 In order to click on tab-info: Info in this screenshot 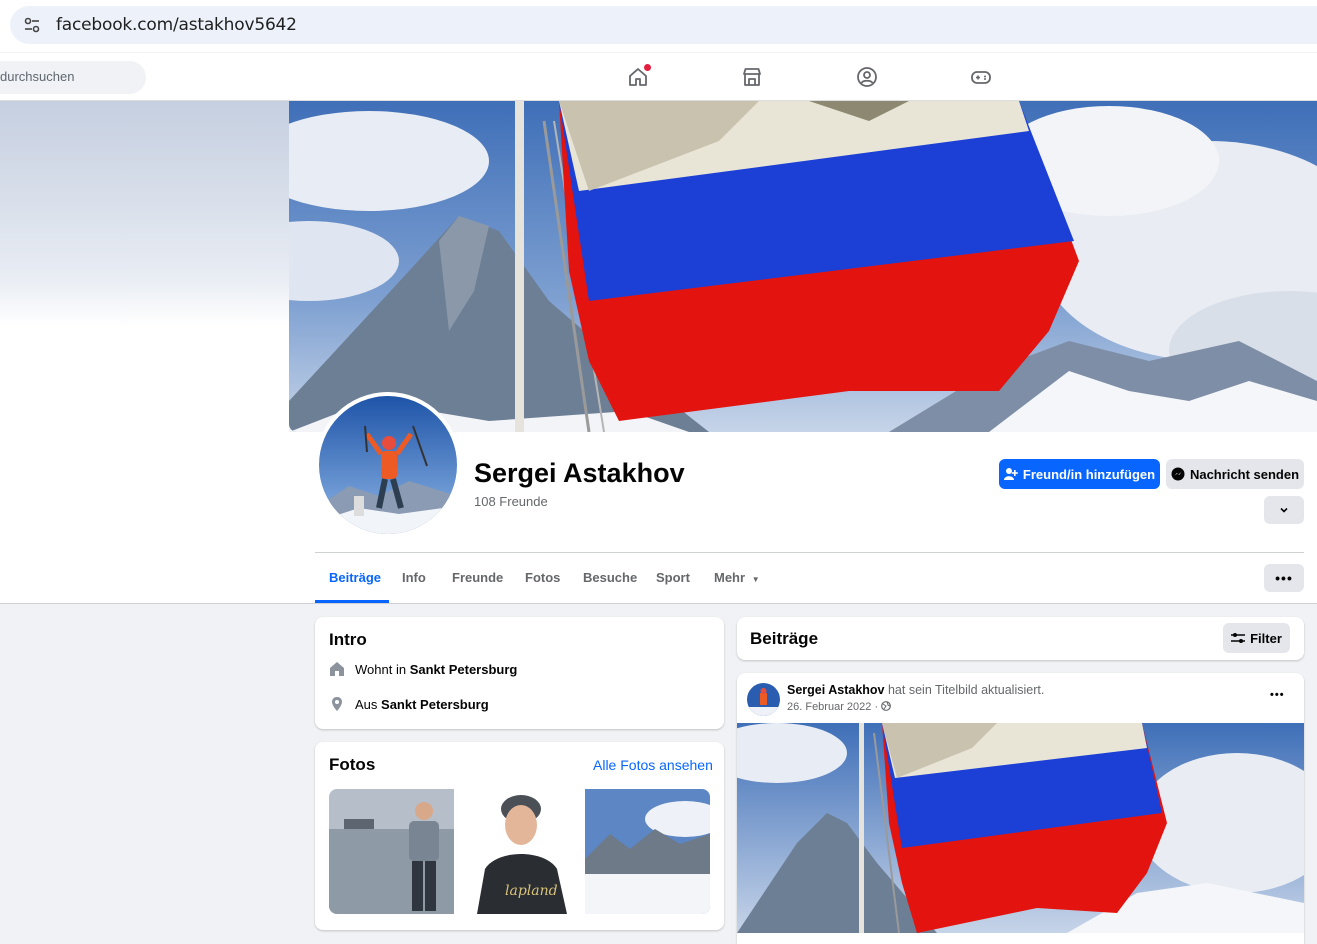, I will do `click(414, 577)`.